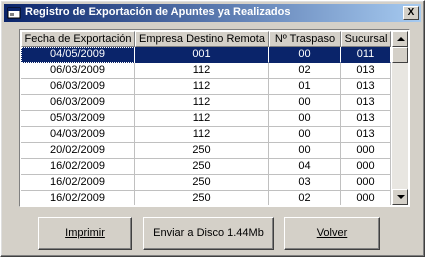 This screenshot has width=425, height=257. Describe the element at coordinates (202, 55) in the screenshot. I see `cell-empresa: 001` at that location.